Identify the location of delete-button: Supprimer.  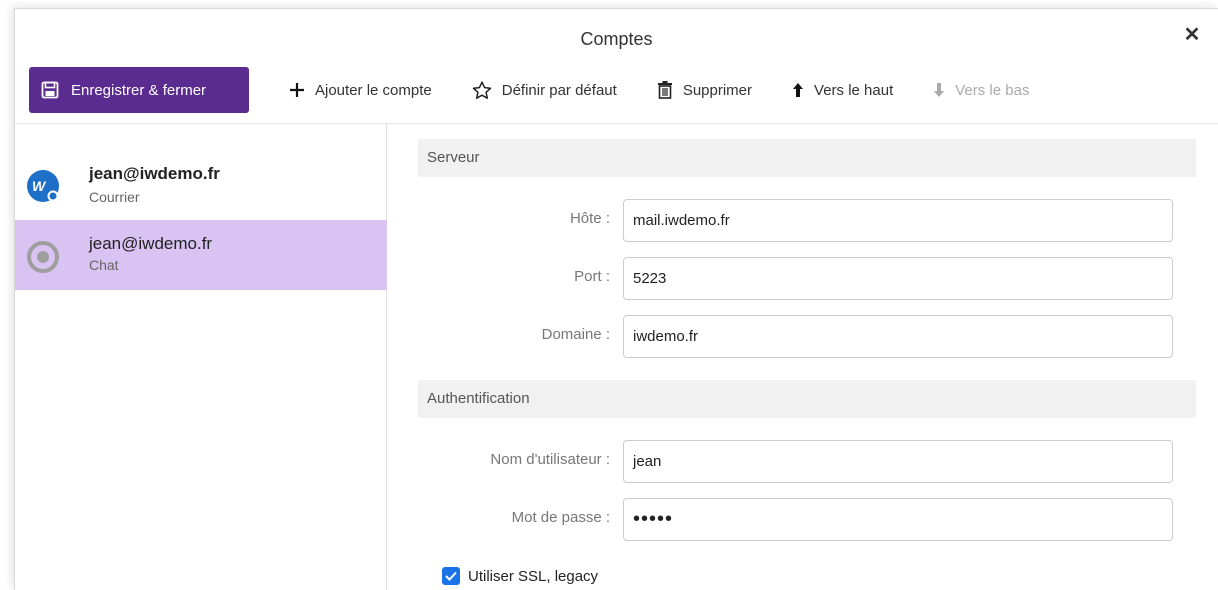
(704, 90).